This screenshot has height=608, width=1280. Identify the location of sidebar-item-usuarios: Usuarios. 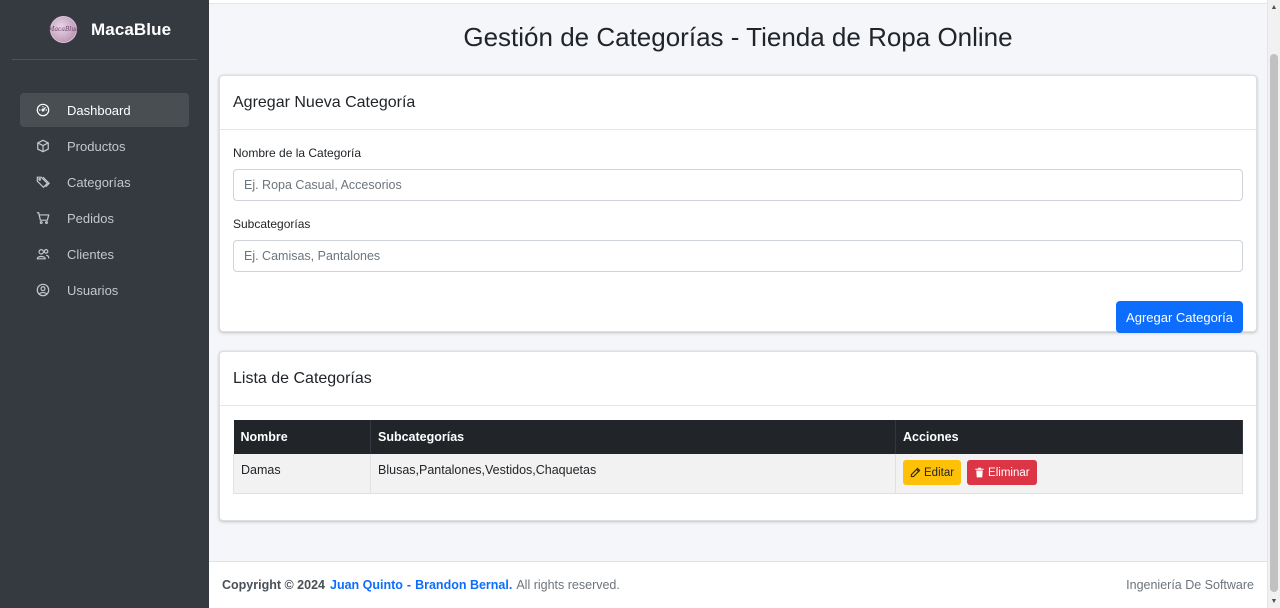
(104, 290).